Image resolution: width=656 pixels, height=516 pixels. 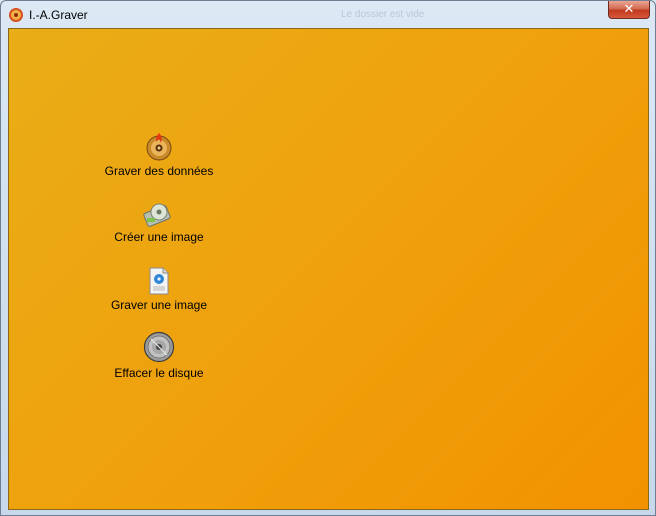 I want to click on create-image-action: Créer une image, so click(x=159, y=221).